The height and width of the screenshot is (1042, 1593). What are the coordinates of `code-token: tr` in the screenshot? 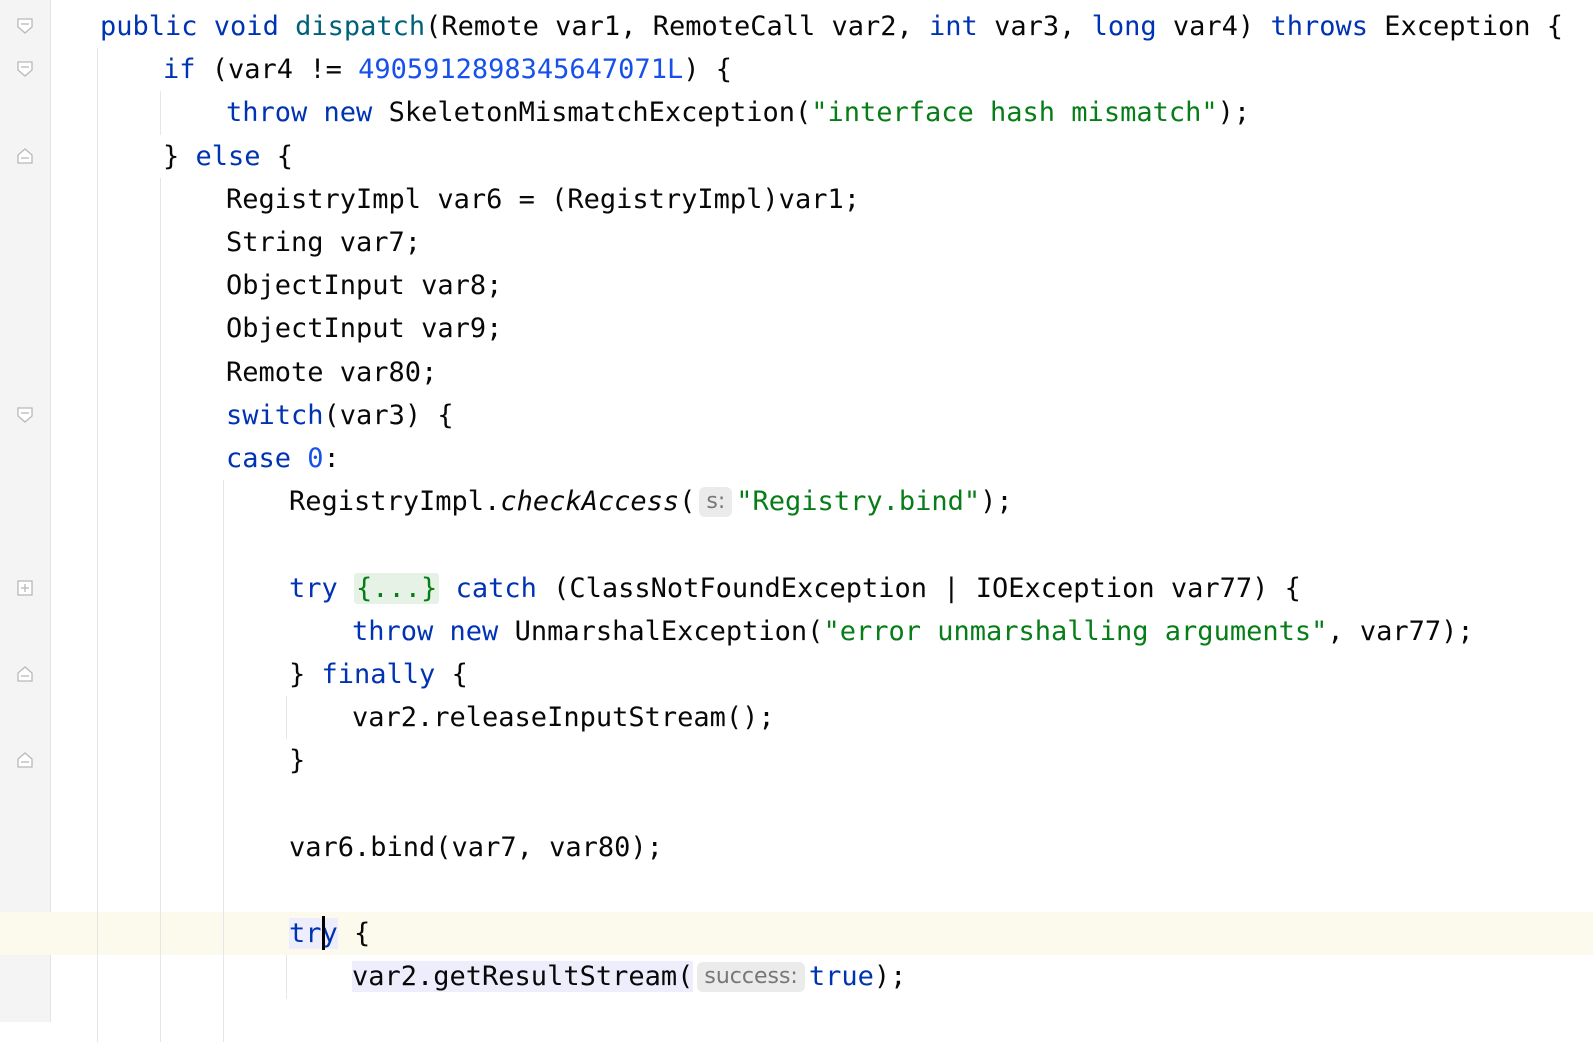 It's located at (305, 934).